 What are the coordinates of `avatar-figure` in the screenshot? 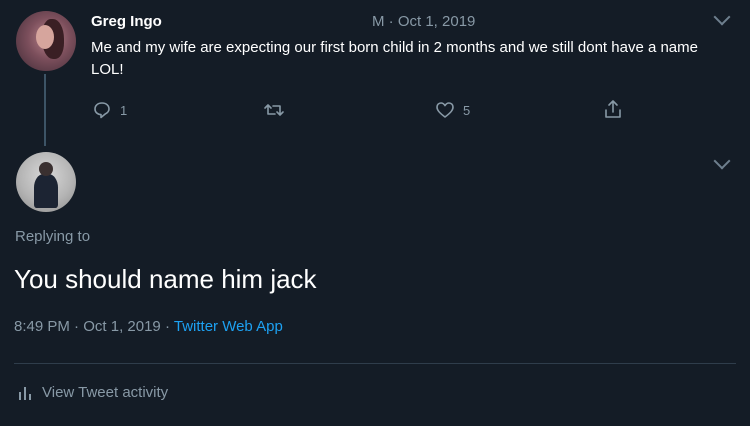 It's located at (46, 191).